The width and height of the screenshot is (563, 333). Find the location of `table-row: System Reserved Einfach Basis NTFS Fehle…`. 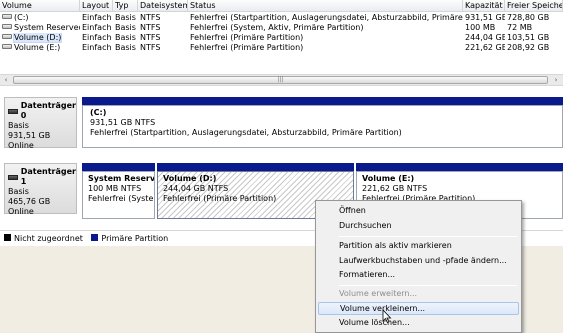

table-row: System Reserved Einfach Basis NTFS Fehle… is located at coordinates (281, 28).